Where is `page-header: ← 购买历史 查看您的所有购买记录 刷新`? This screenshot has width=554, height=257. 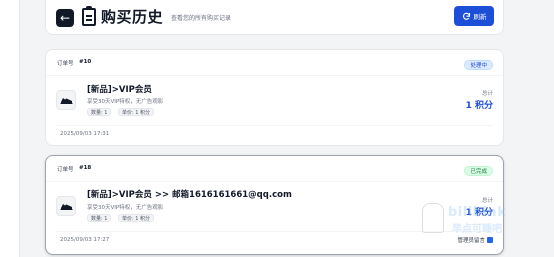
page-header: ← 购买历史 查看您的所有购买记录 刷新 is located at coordinates (274, 17).